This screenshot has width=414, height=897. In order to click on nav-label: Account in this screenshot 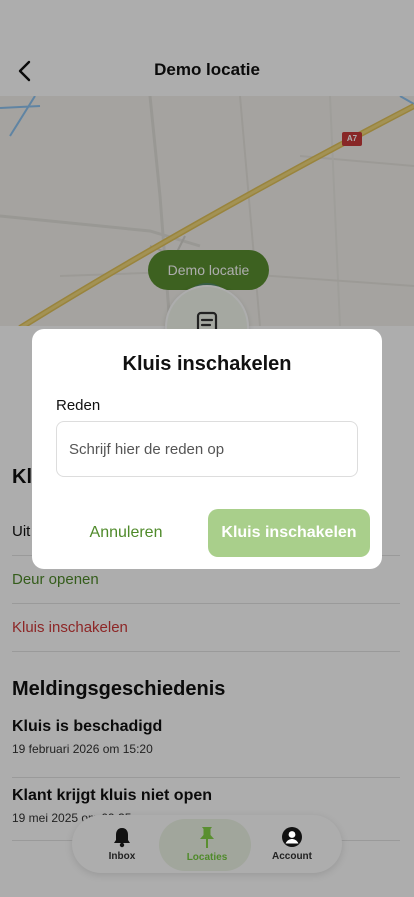, I will do `click(292, 856)`.